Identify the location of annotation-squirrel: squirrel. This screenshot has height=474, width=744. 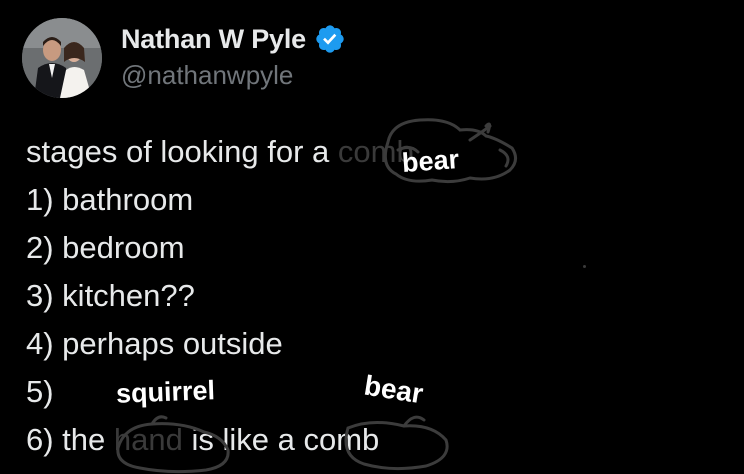
(165, 392).